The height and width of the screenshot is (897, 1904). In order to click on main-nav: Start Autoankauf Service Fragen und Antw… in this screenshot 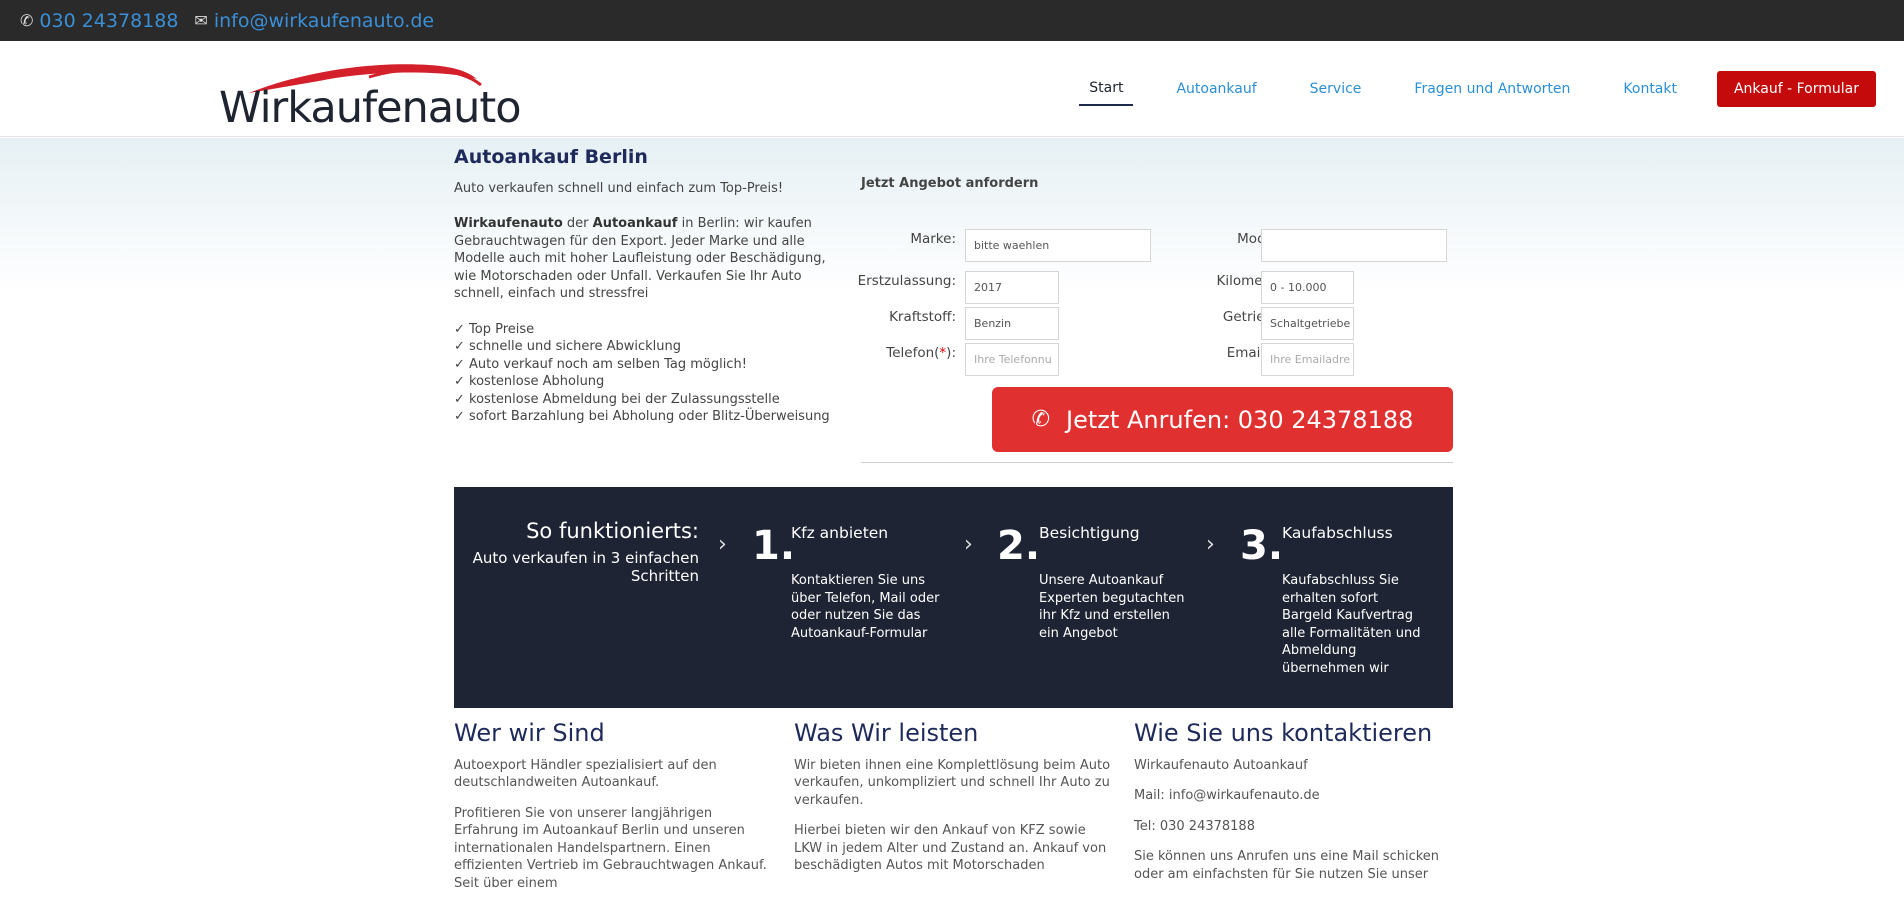, I will do `click(1461, 89)`.